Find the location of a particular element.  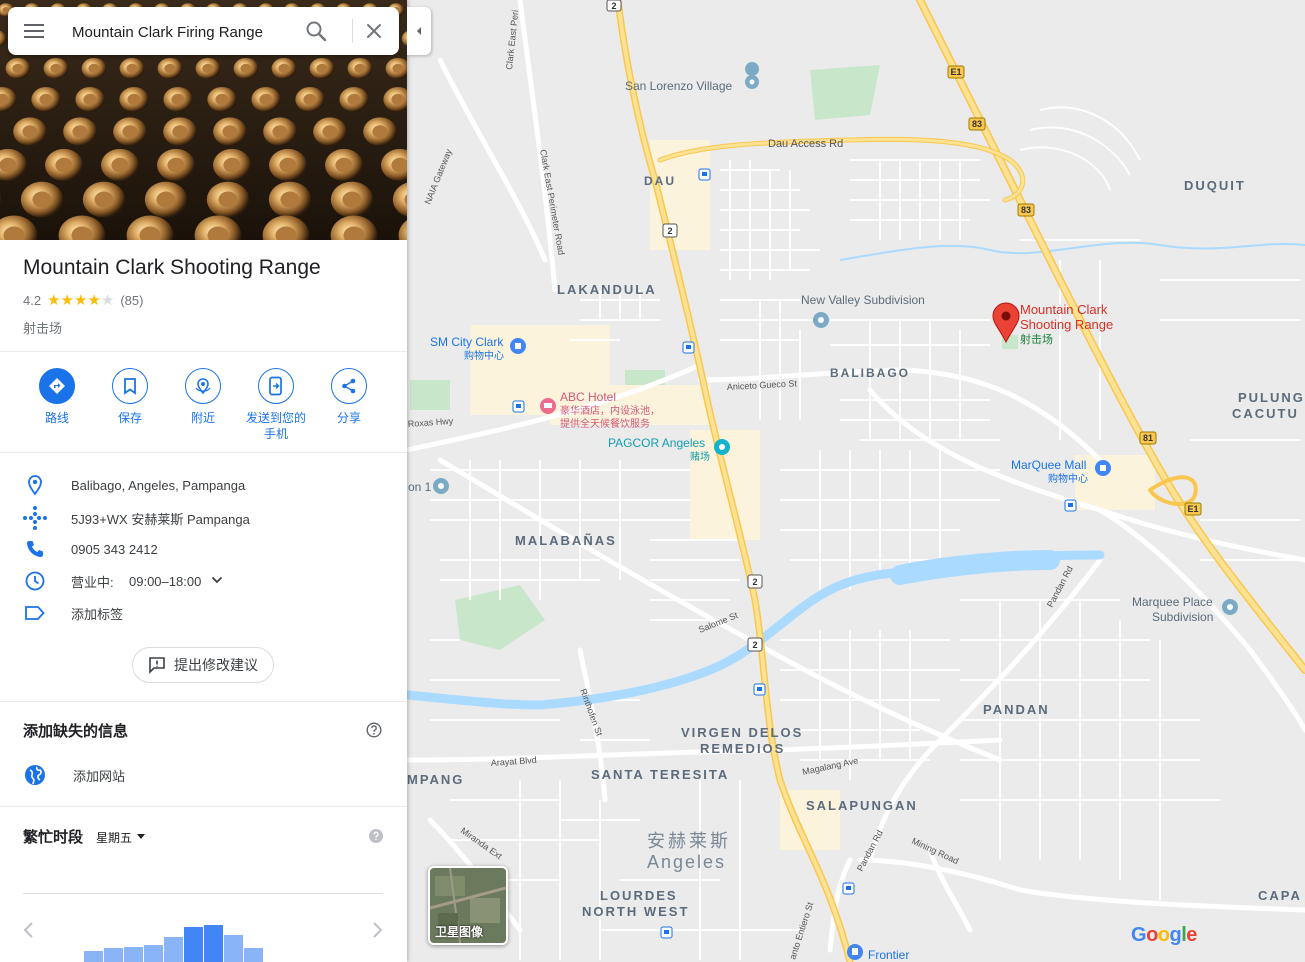

rating-row: 4.2 ★★★★★ (85) is located at coordinates (83, 300).